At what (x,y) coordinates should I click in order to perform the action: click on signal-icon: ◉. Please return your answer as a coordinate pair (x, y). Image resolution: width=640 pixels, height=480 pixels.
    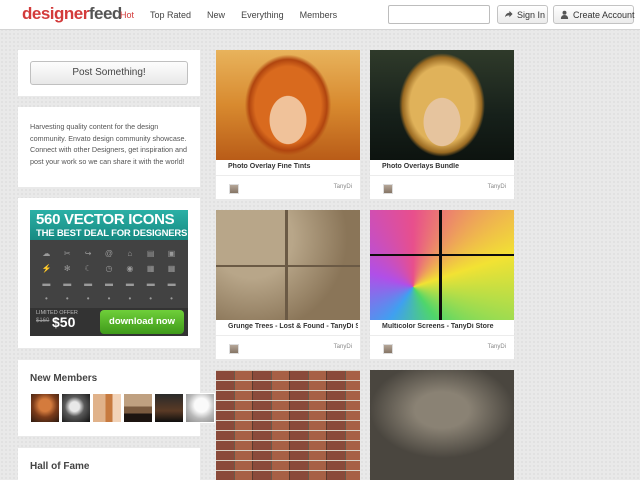
    Looking at the image, I should click on (130, 268).